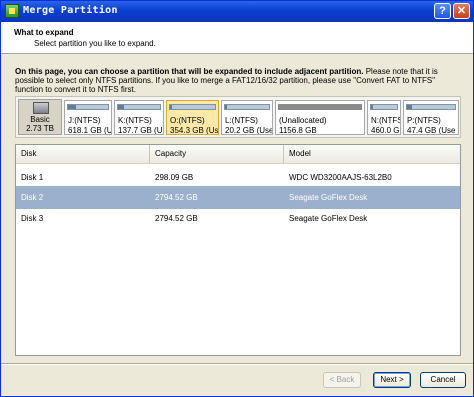  Describe the element at coordinates (303, 120) in the screenshot. I see `partition-label: (Unallocated)` at that location.